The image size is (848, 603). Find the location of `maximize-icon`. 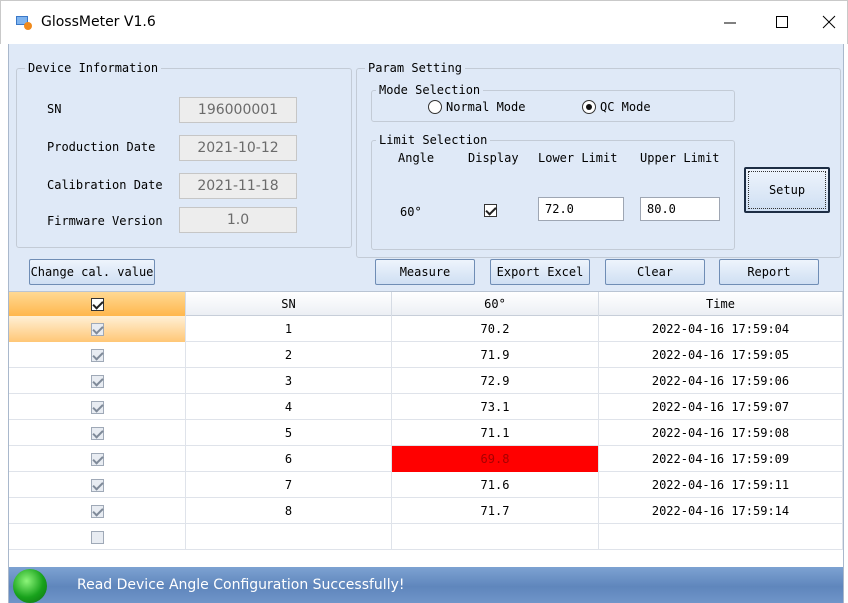

maximize-icon is located at coordinates (782, 22).